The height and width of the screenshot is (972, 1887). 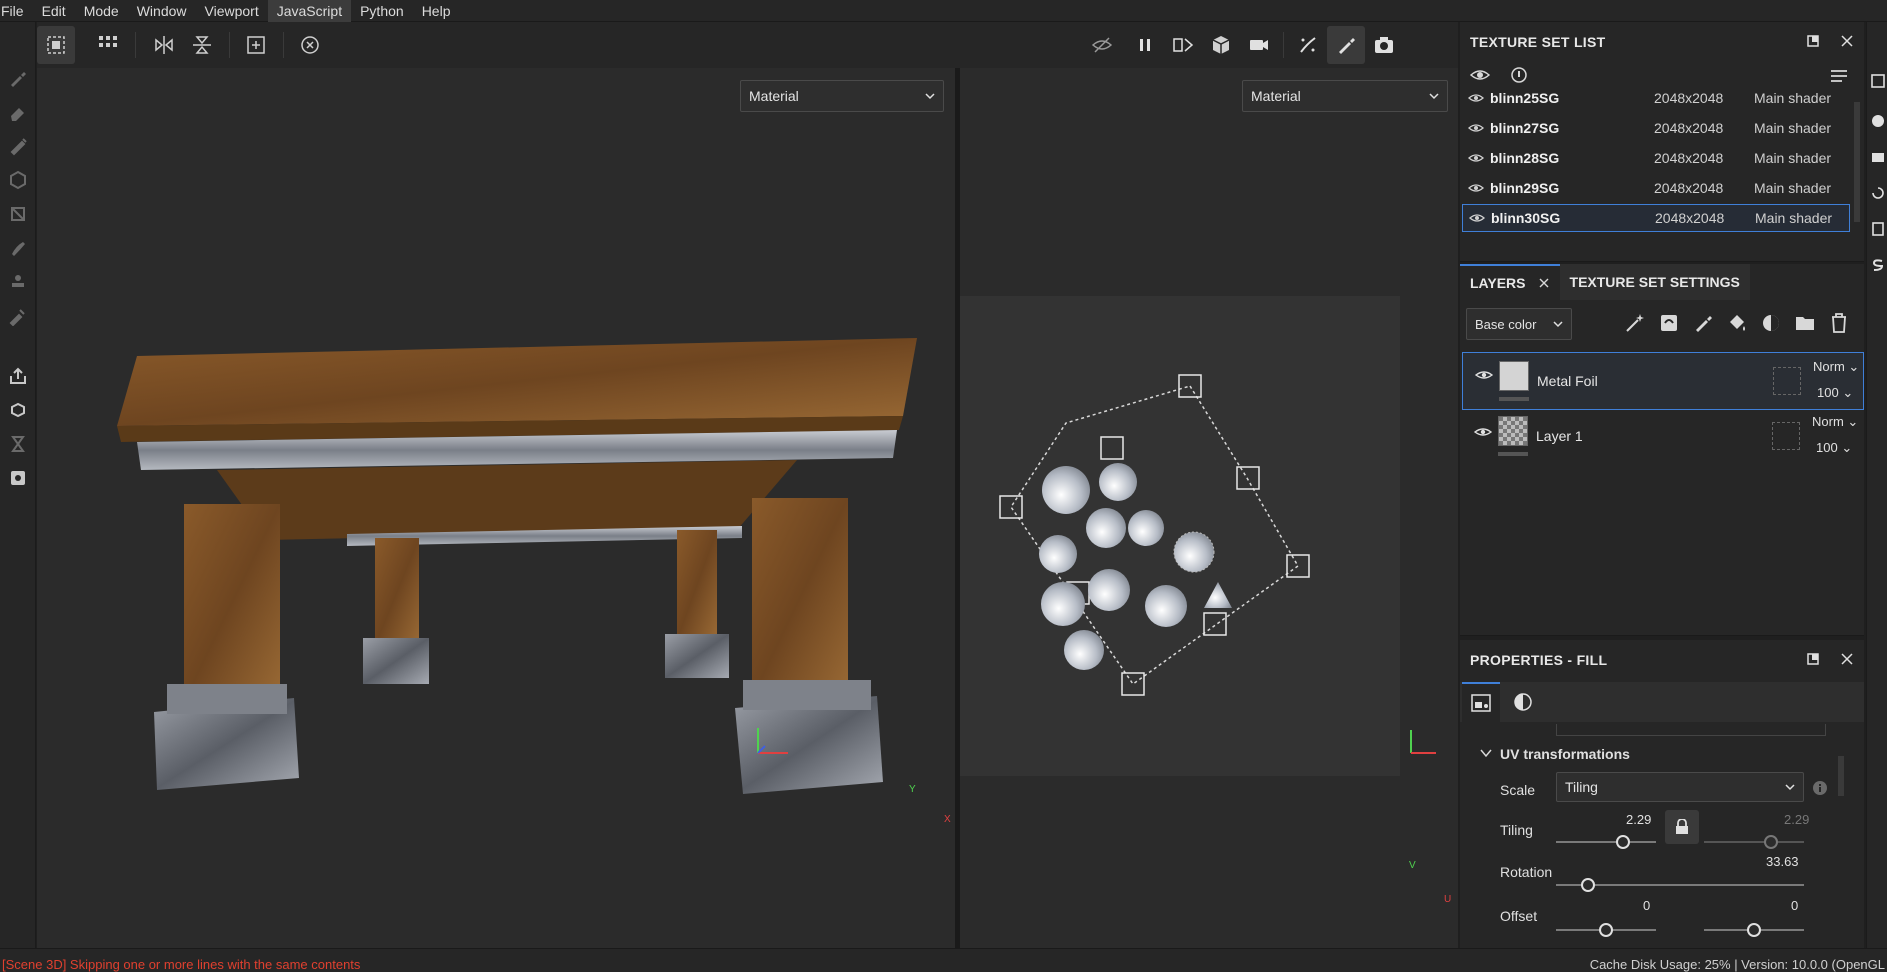 I want to click on split-view-icon, so click(x=1183, y=45).